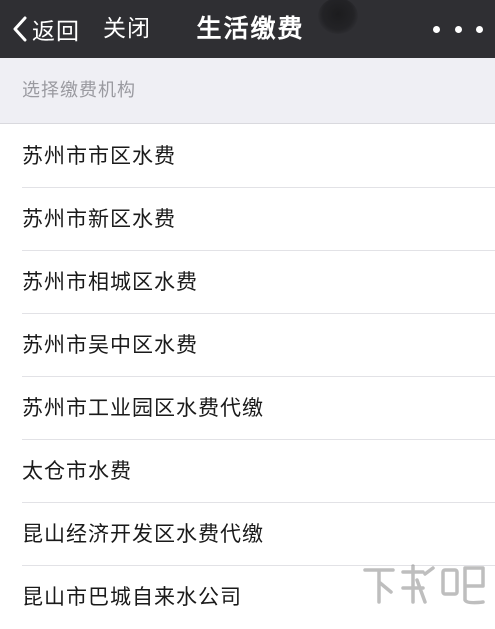 Image resolution: width=495 pixels, height=629 pixels. What do you see at coordinates (110, 345) in the screenshot?
I see `list-item-label: 苏州市吴中区水费` at bounding box center [110, 345].